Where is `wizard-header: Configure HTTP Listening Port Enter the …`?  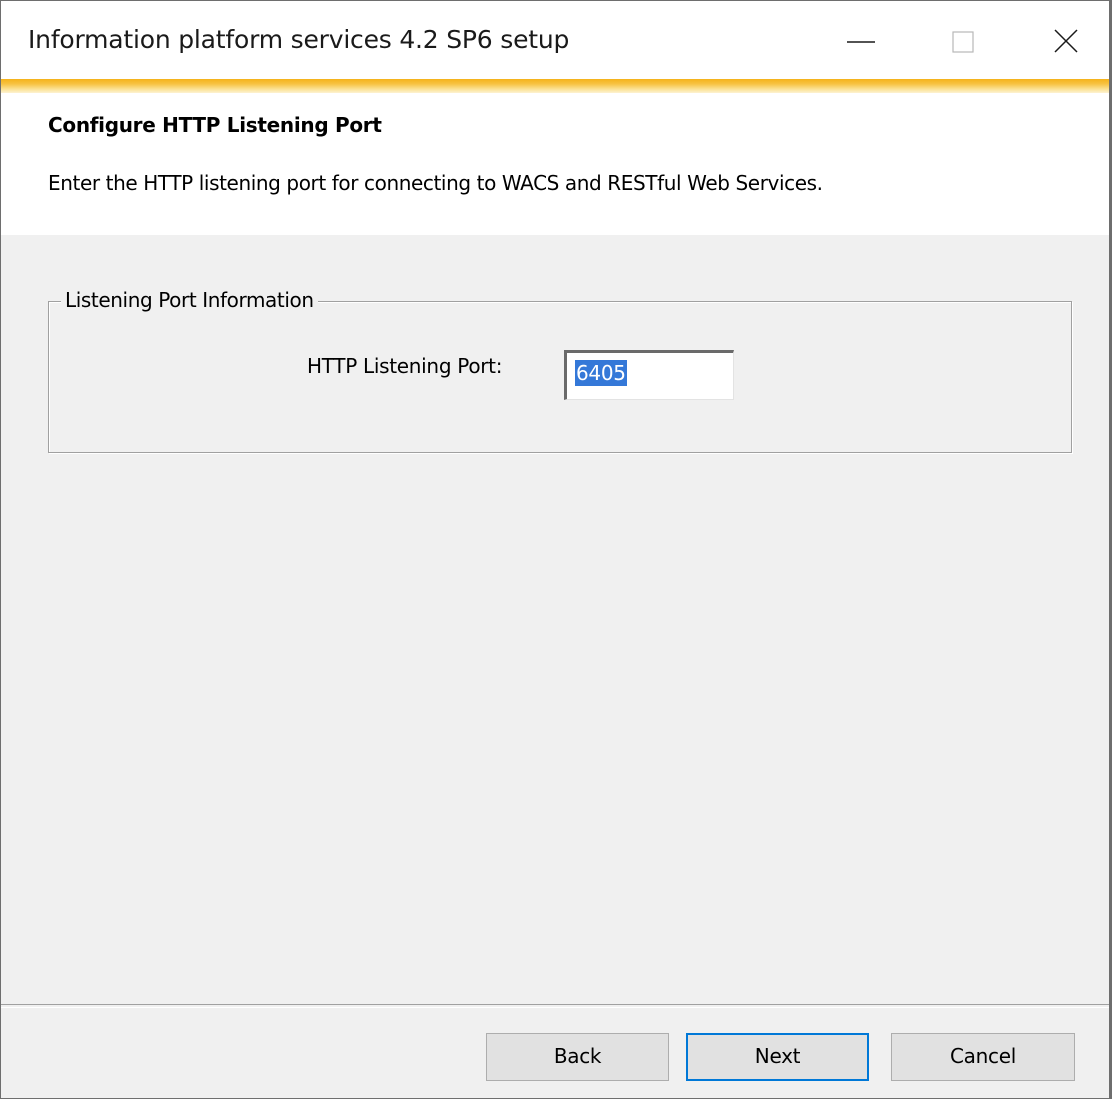
wizard-header: Configure HTTP Listening Port Enter the … is located at coordinates (555, 164).